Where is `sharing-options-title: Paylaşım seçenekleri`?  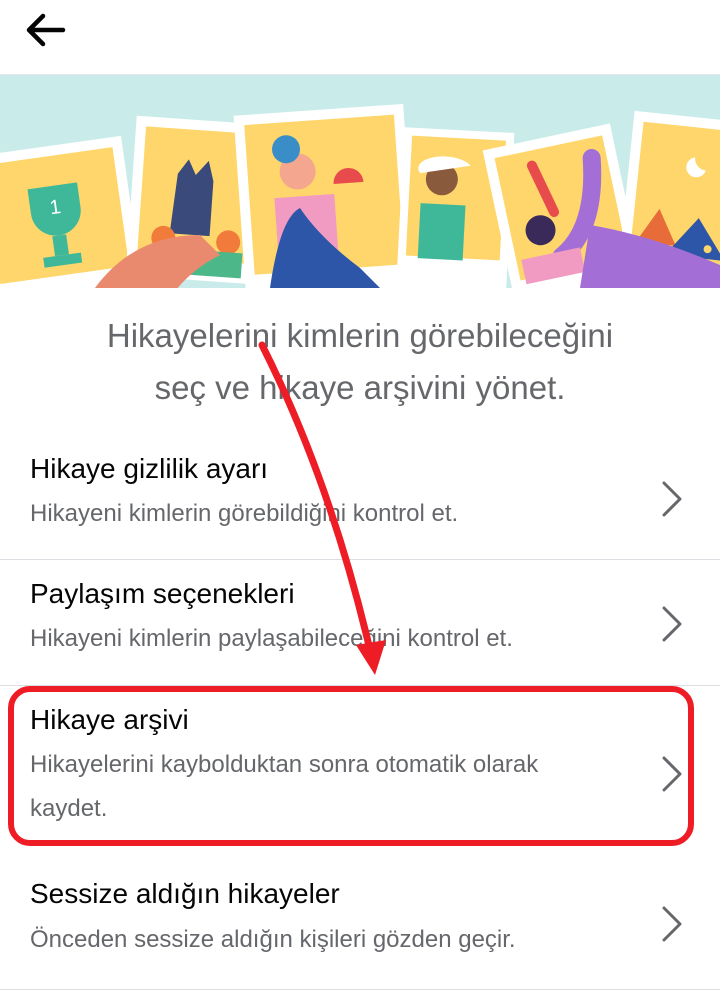 sharing-options-title: Paylaşım seçenekleri is located at coordinates (162, 593).